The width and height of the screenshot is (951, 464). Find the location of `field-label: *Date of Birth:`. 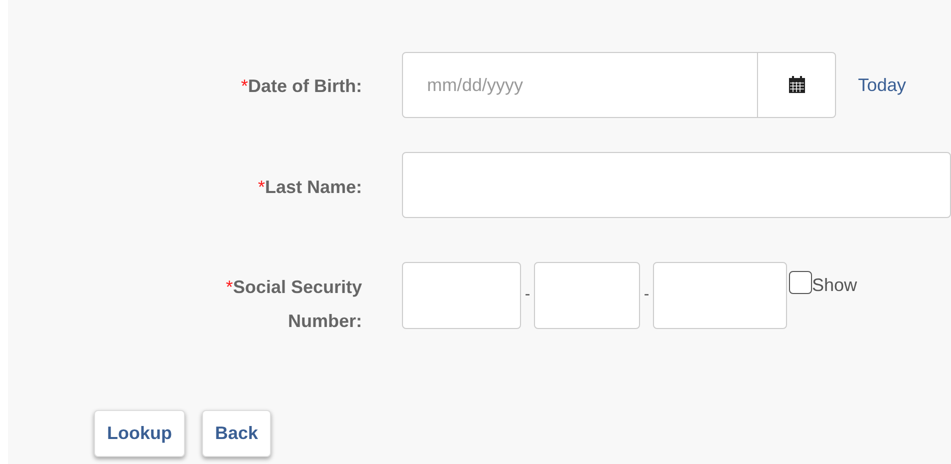

field-label: *Date of Birth: is located at coordinates (301, 86).